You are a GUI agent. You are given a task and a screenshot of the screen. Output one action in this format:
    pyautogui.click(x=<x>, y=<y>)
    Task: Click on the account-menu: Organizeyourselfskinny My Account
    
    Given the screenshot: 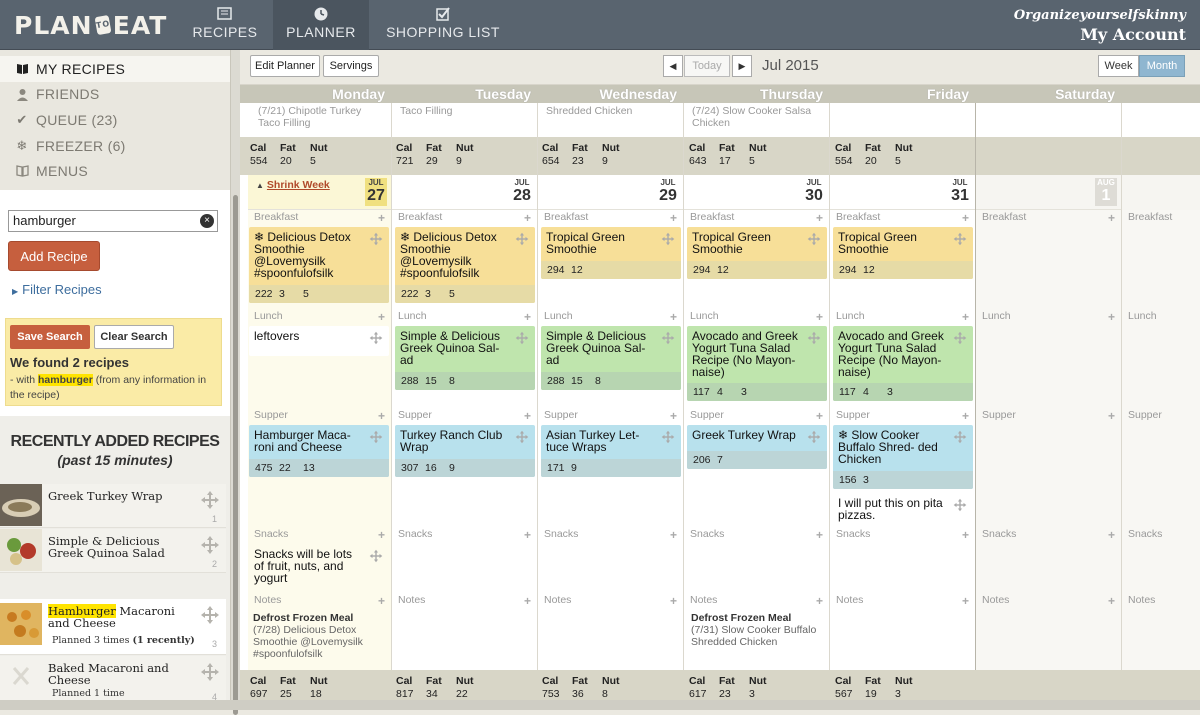 What is the action you would take?
    pyautogui.click(x=1100, y=26)
    